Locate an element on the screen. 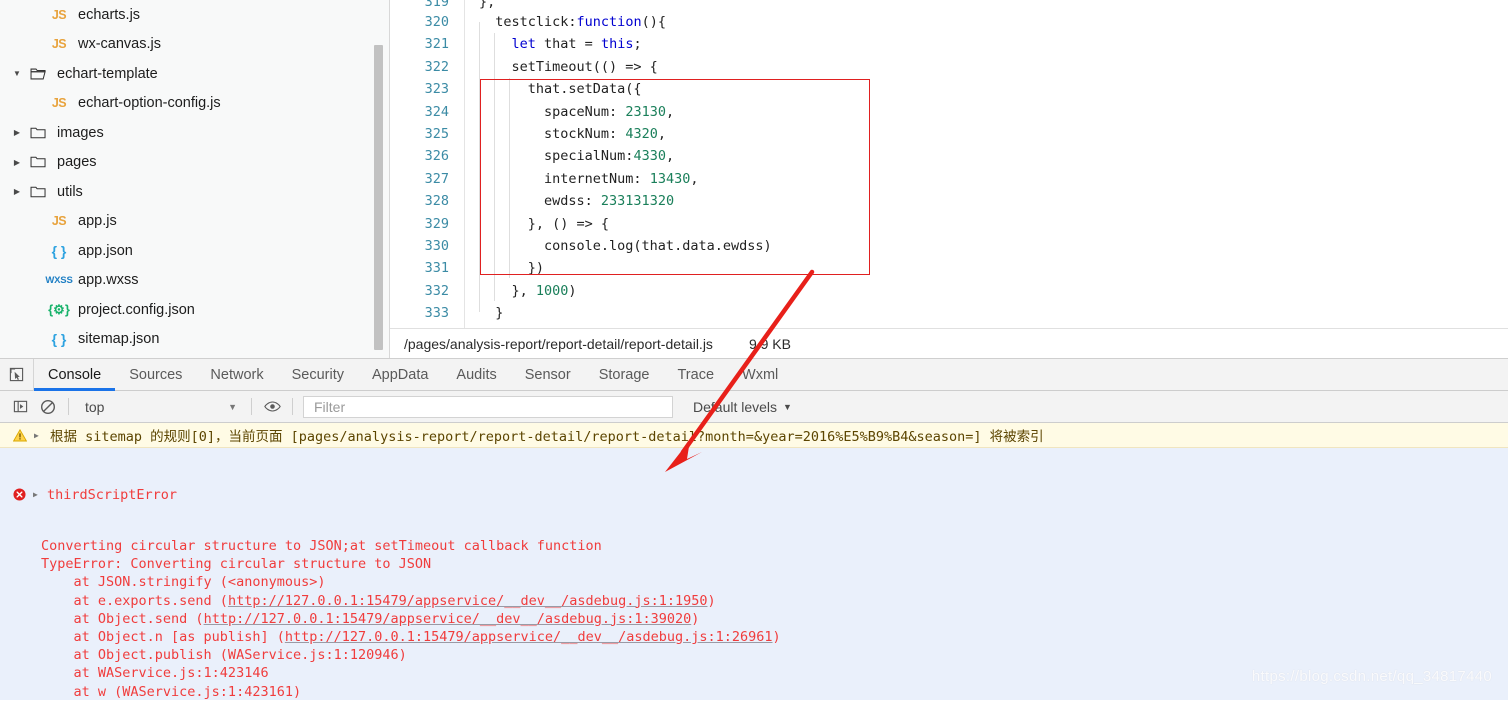  tree-item-project-config-json: {⚙} project.config.json is located at coordinates (194, 310).